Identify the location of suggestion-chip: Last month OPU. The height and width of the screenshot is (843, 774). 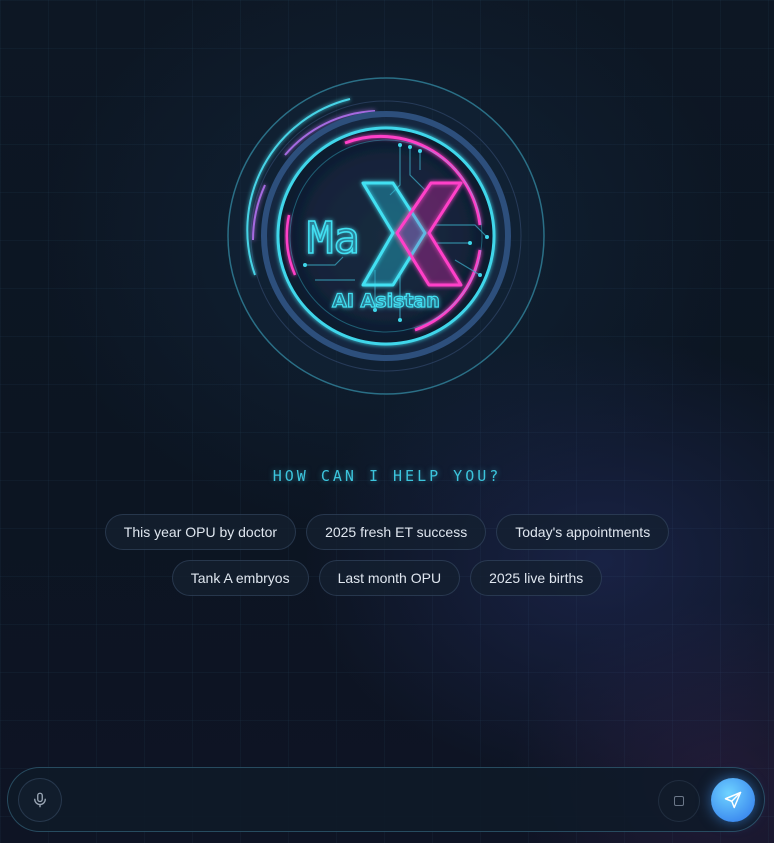
(389, 578).